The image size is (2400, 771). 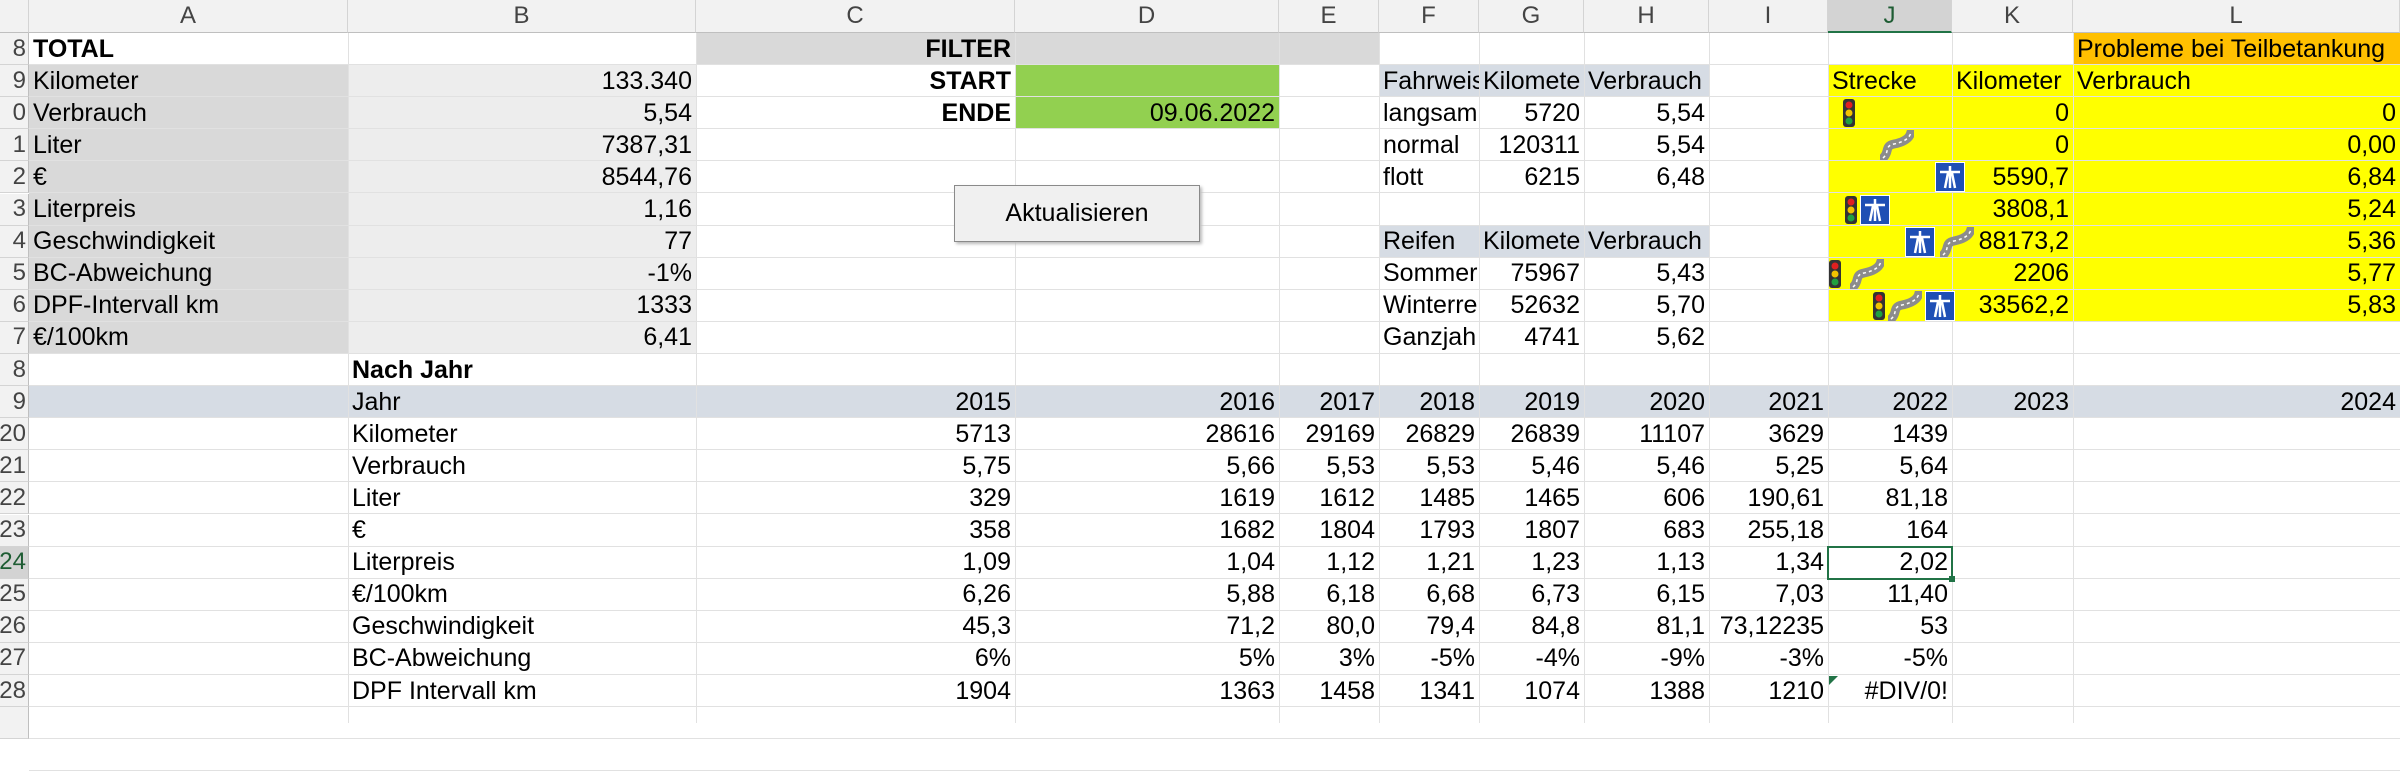 What do you see at coordinates (1531, 595) in the screenshot?
I see `year-value: 6,73` at bounding box center [1531, 595].